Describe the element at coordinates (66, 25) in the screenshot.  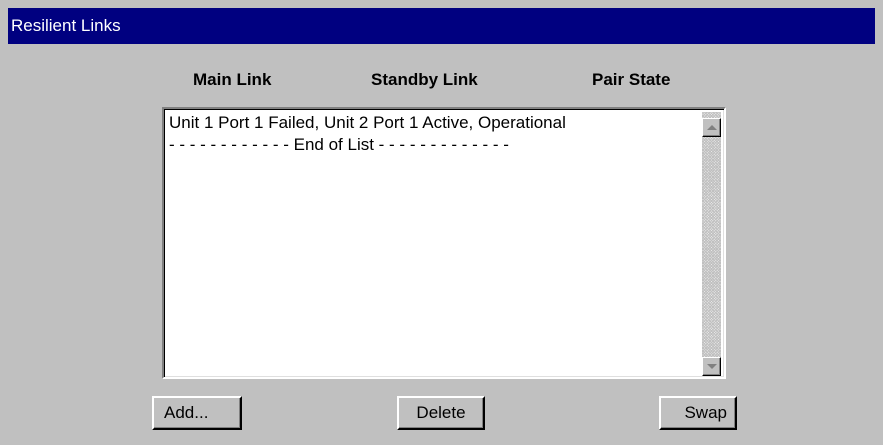
I see `window-title: Resilient Links` at that location.